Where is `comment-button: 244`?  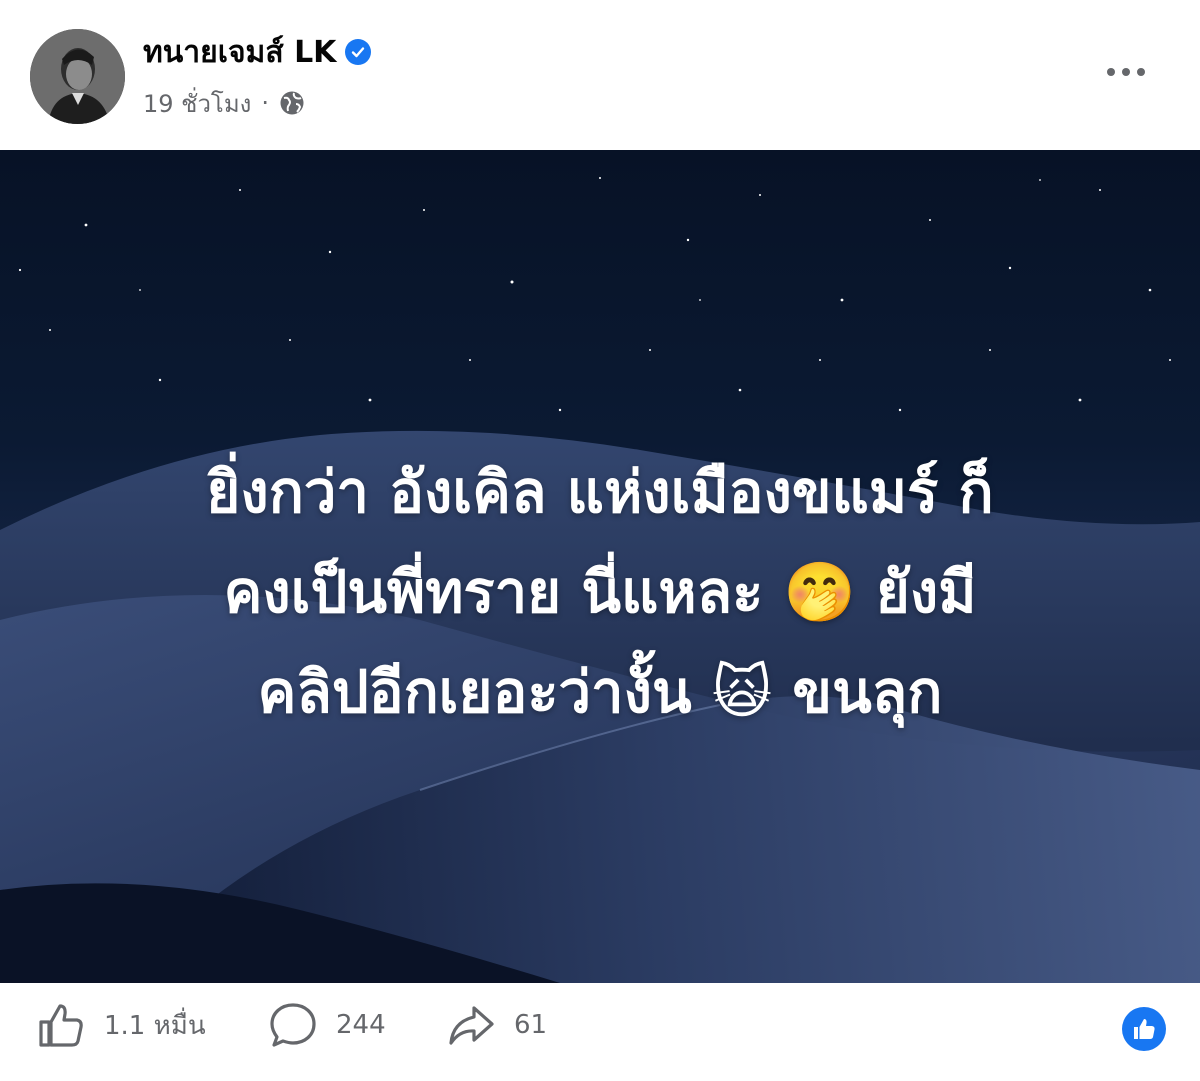
comment-button: 244 is located at coordinates (327, 1025).